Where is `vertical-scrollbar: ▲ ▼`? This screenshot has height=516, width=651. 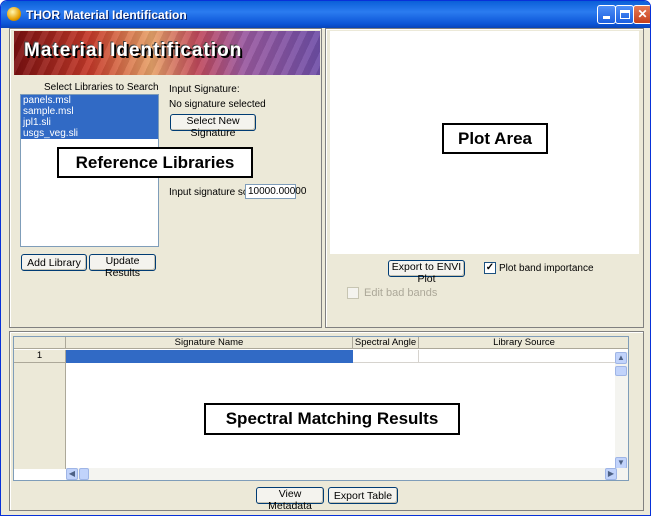
vertical-scrollbar: ▲ ▼ is located at coordinates (621, 410).